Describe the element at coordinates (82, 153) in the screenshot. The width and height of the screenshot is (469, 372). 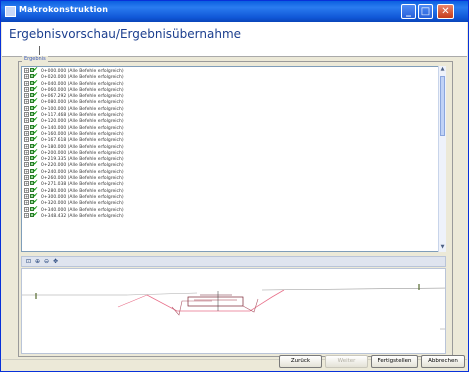
I see `result-row-label: 0+200.000 (Alle Befehle erfolgreich)` at that location.